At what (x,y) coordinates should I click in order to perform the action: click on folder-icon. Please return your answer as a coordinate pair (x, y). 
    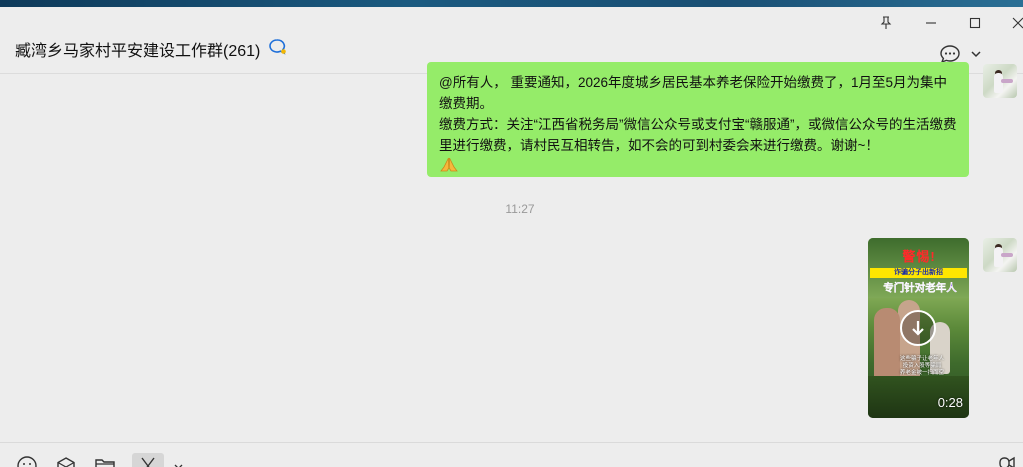
    Looking at the image, I should click on (105, 460).